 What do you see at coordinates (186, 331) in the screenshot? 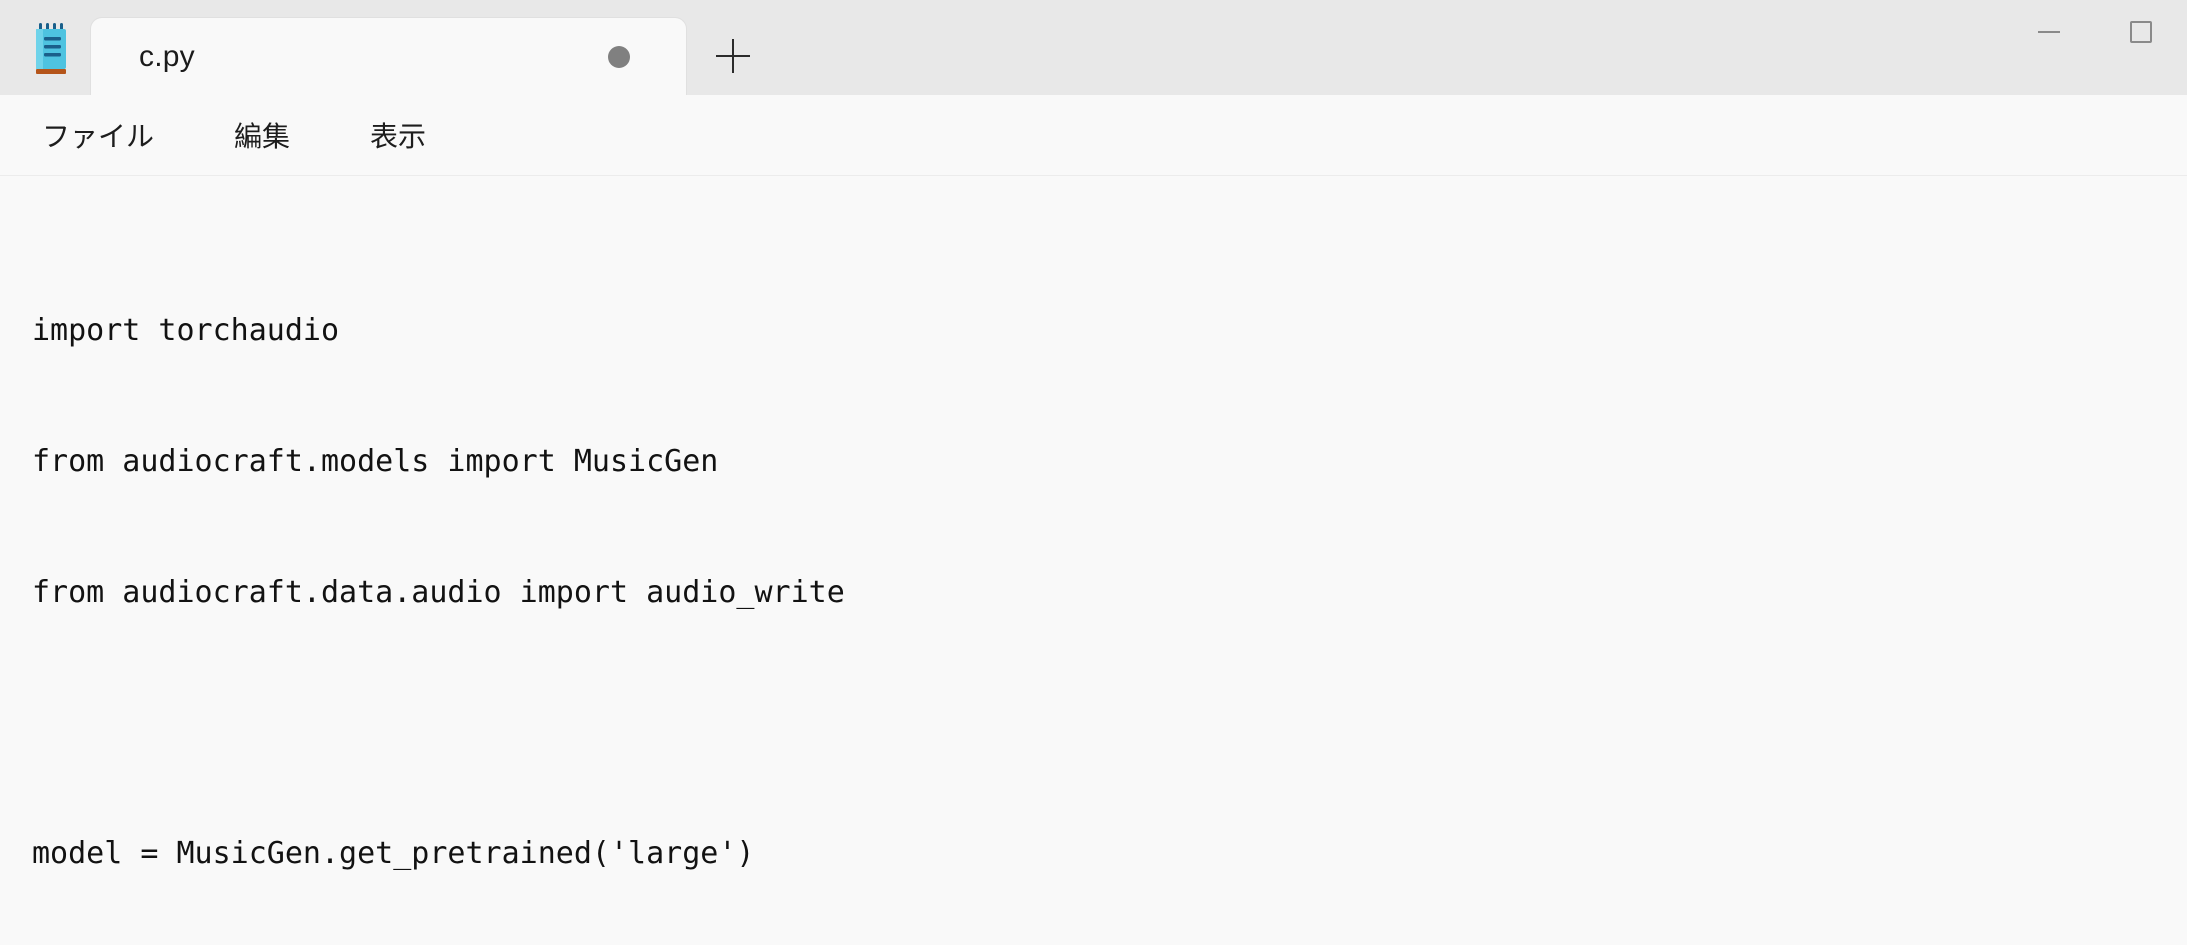
I see `code-line: import torchaudio` at bounding box center [186, 331].